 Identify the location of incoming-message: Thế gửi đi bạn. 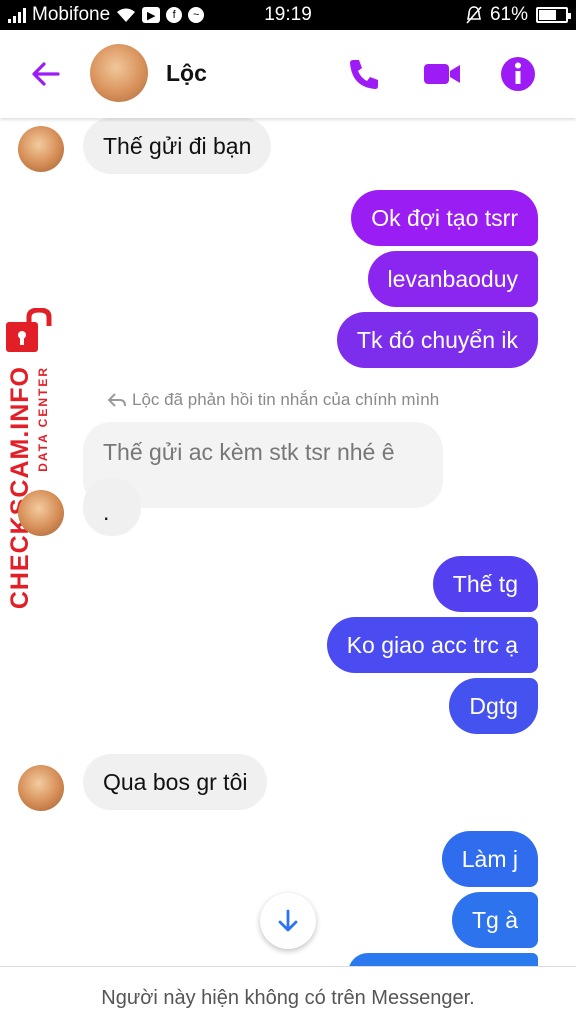
(177, 146).